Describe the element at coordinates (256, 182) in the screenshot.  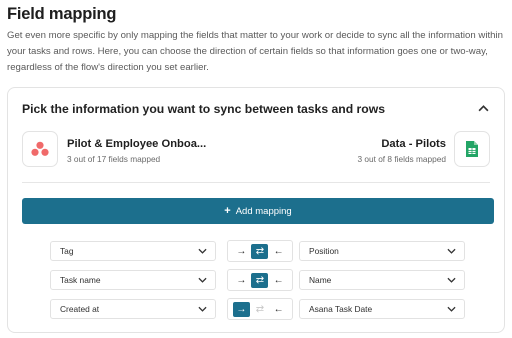
I see `divider` at that location.